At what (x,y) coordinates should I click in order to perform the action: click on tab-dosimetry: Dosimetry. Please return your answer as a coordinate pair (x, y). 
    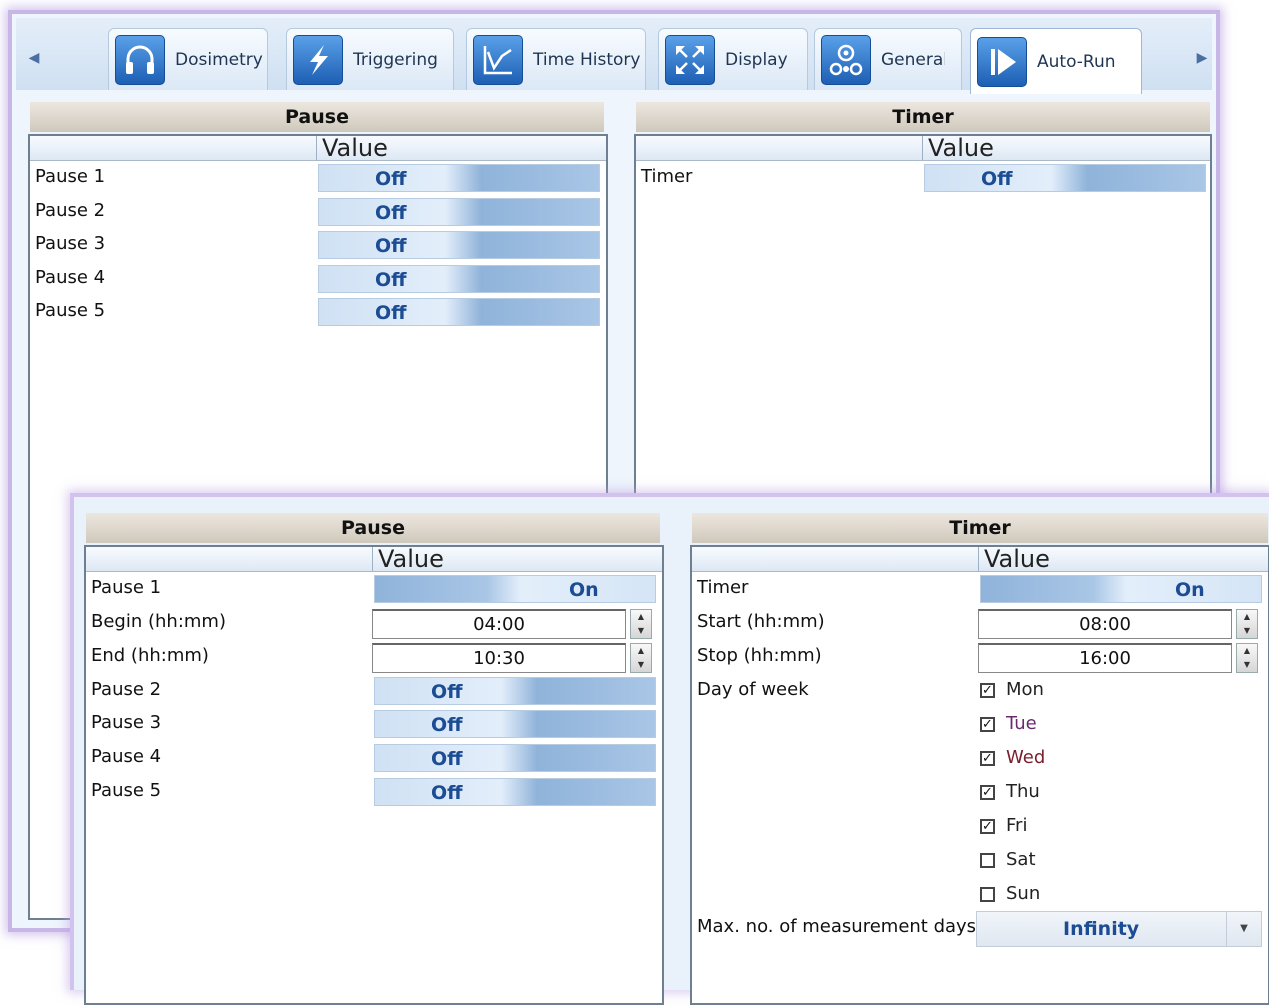
    Looking at the image, I should click on (188, 59).